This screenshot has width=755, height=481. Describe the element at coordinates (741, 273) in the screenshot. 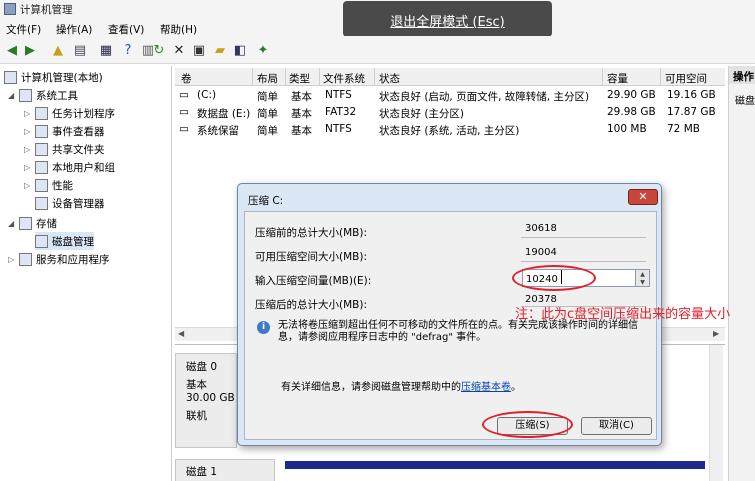

I see `actions-pane: 操作 磁盘` at that location.